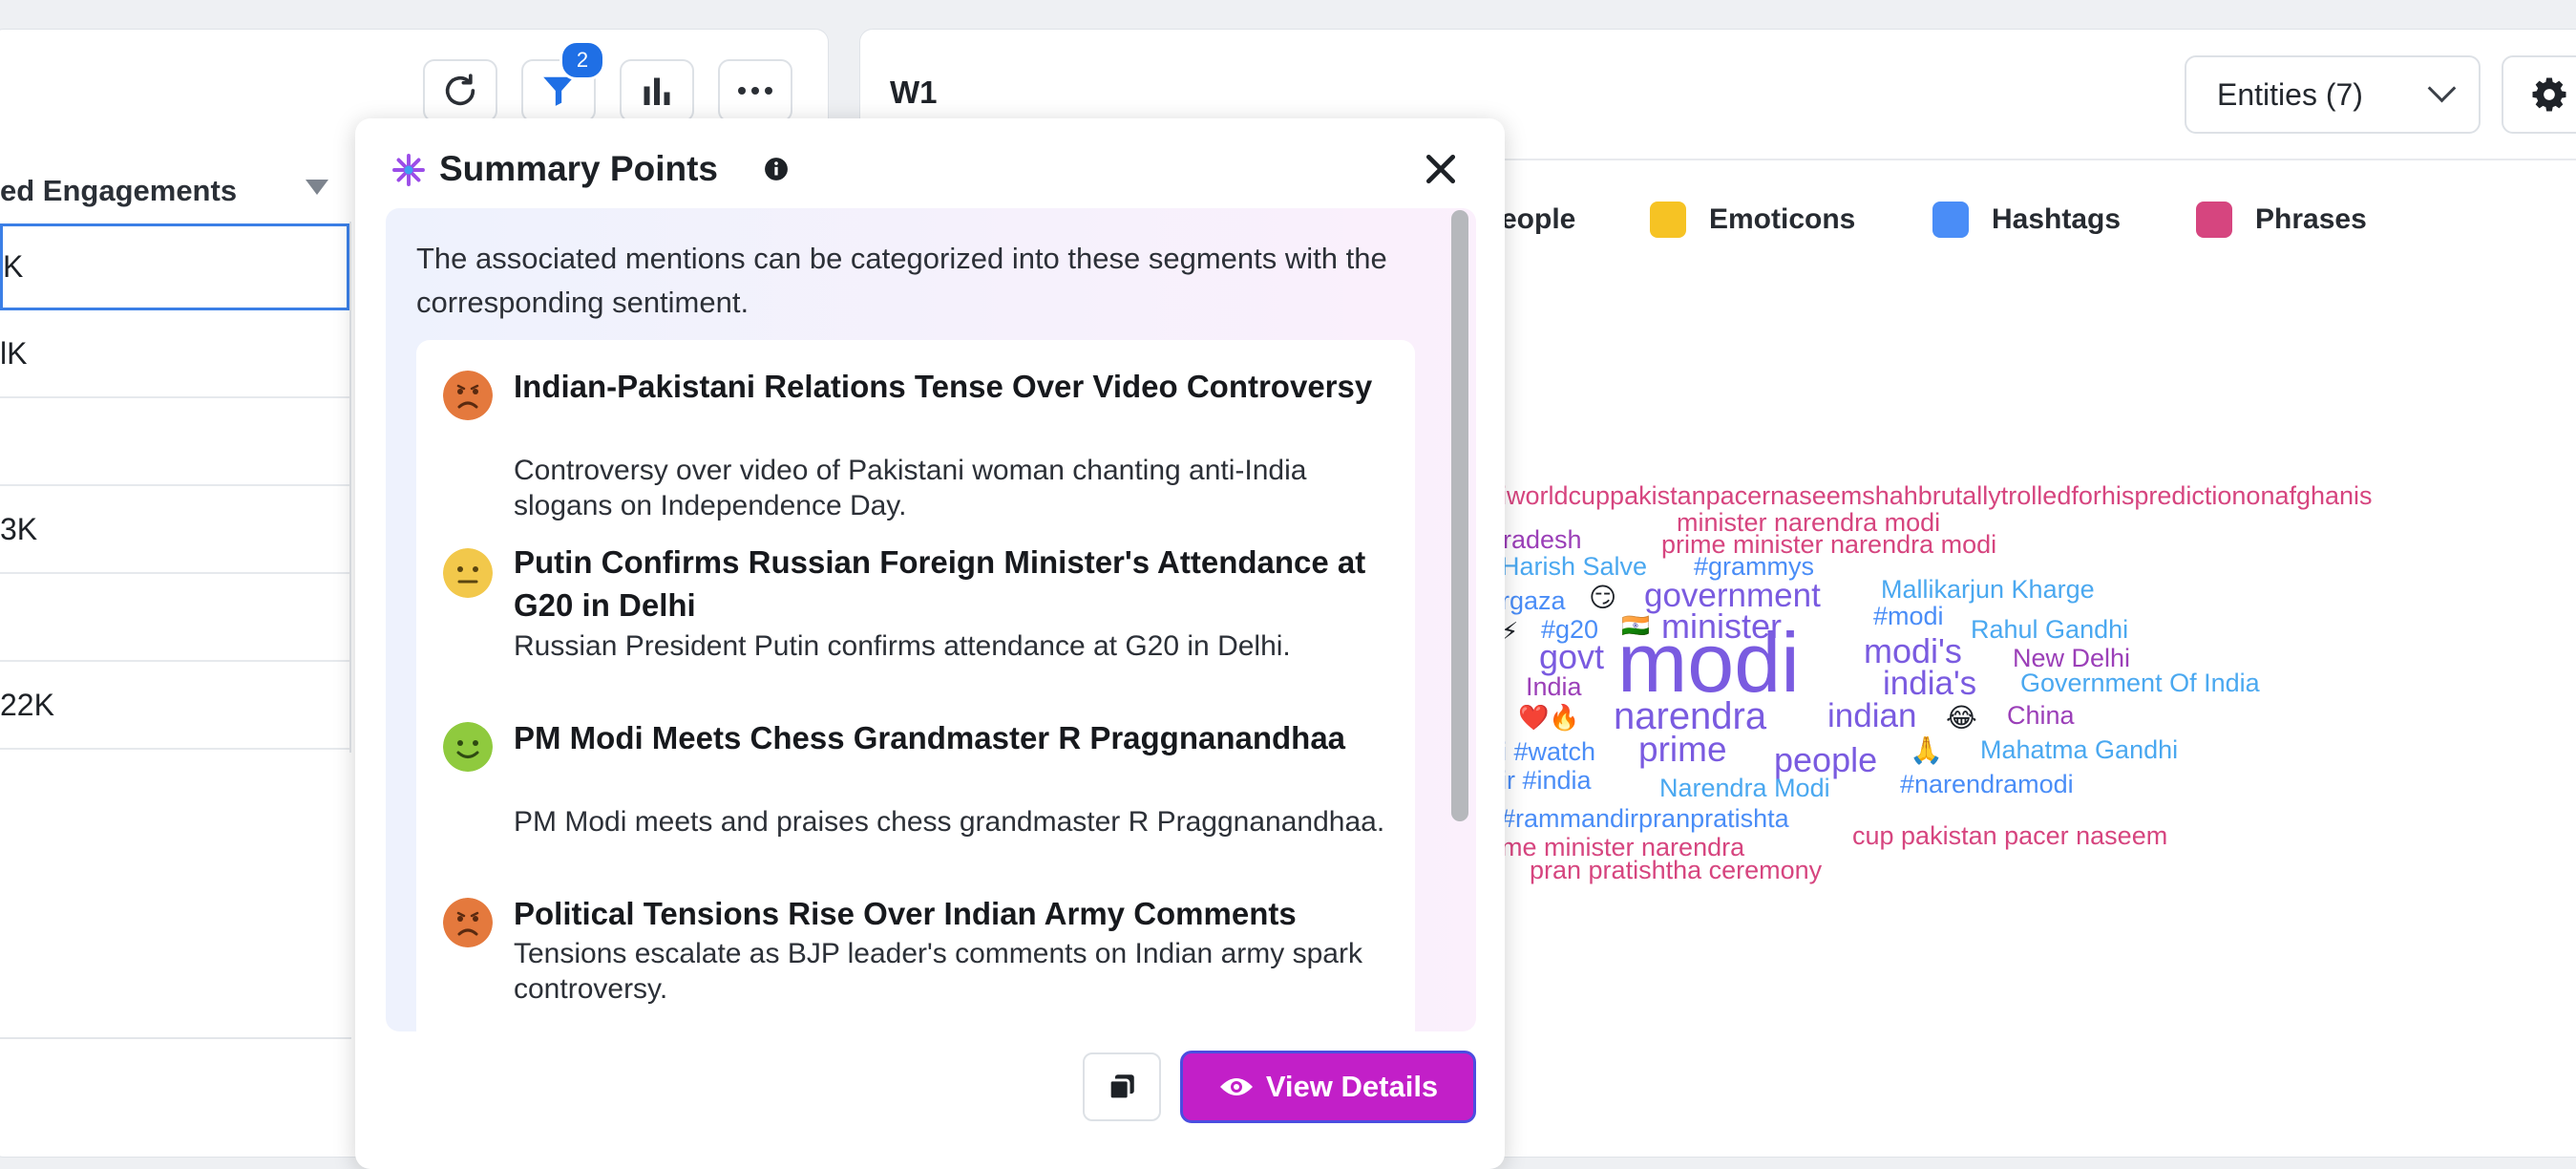  What do you see at coordinates (27, 705) in the screenshot?
I see `cell-value: 22K` at bounding box center [27, 705].